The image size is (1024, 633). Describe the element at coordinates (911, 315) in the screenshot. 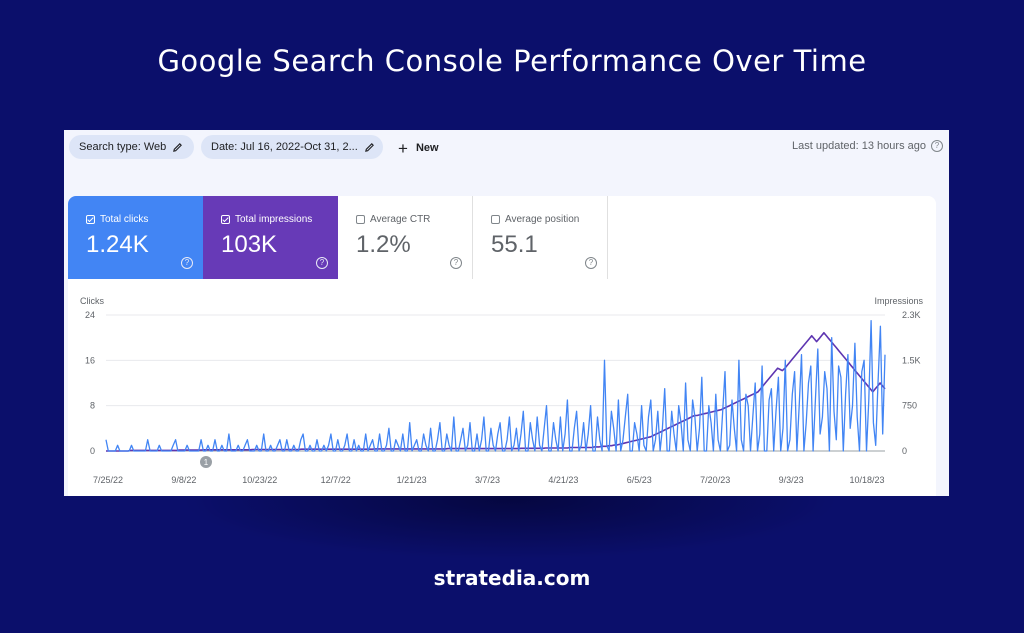

I see `right-axis-tick-label: 2.3K` at that location.